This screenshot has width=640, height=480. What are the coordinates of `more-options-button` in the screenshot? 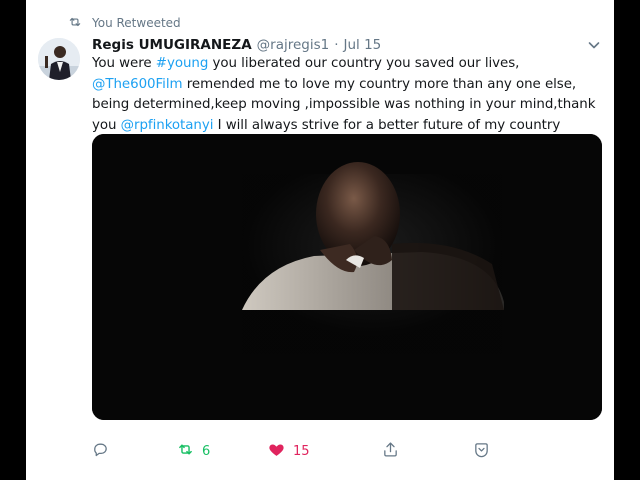 It's located at (481, 451).